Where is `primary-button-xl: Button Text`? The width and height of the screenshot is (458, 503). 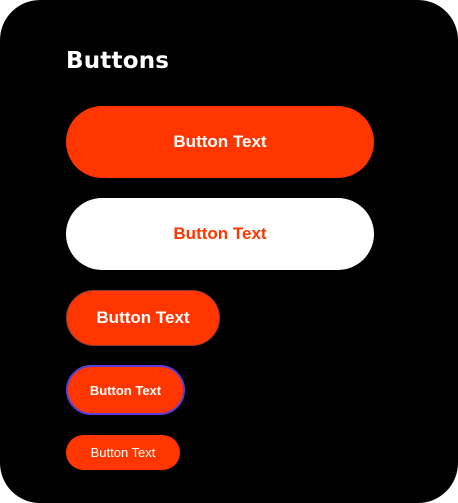 primary-button-xl: Button Text is located at coordinates (220, 142).